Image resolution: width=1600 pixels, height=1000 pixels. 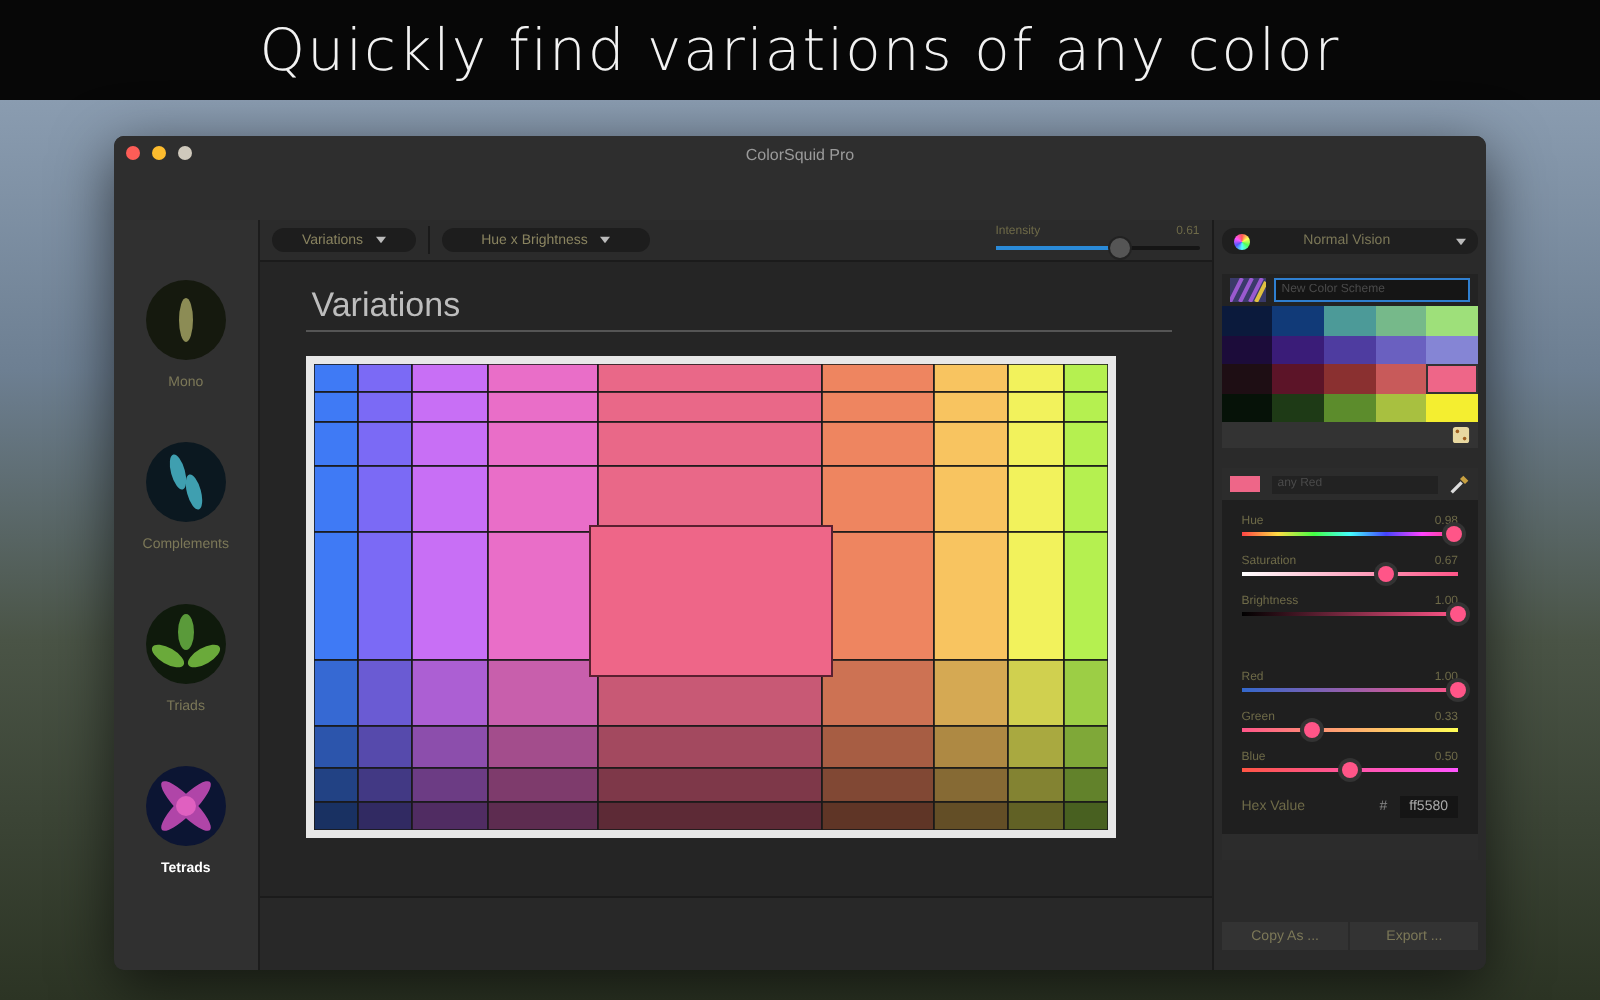 I want to click on window-title: ColorSquid Pro, so click(x=800, y=155).